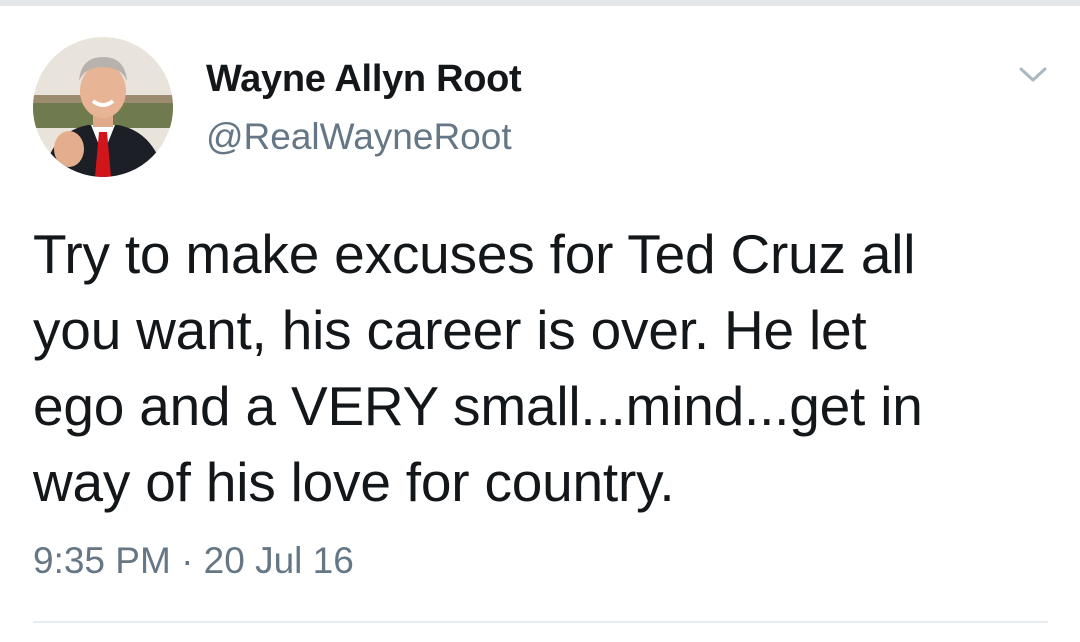  Describe the element at coordinates (540, 3) in the screenshot. I see `top-divider` at that location.